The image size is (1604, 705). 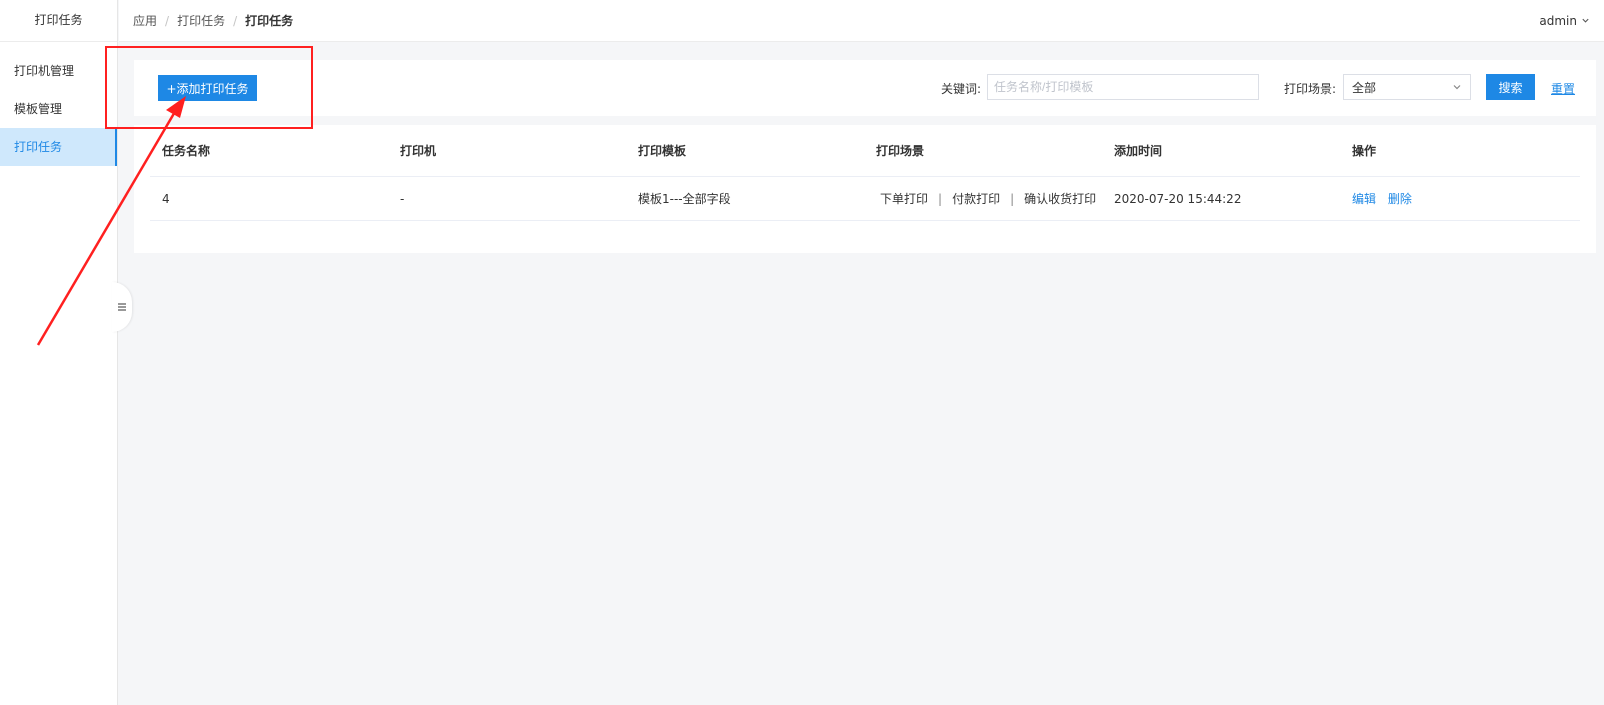 I want to click on cell-added-time: 2020-07-20 15:44:22, so click(x=1178, y=198).